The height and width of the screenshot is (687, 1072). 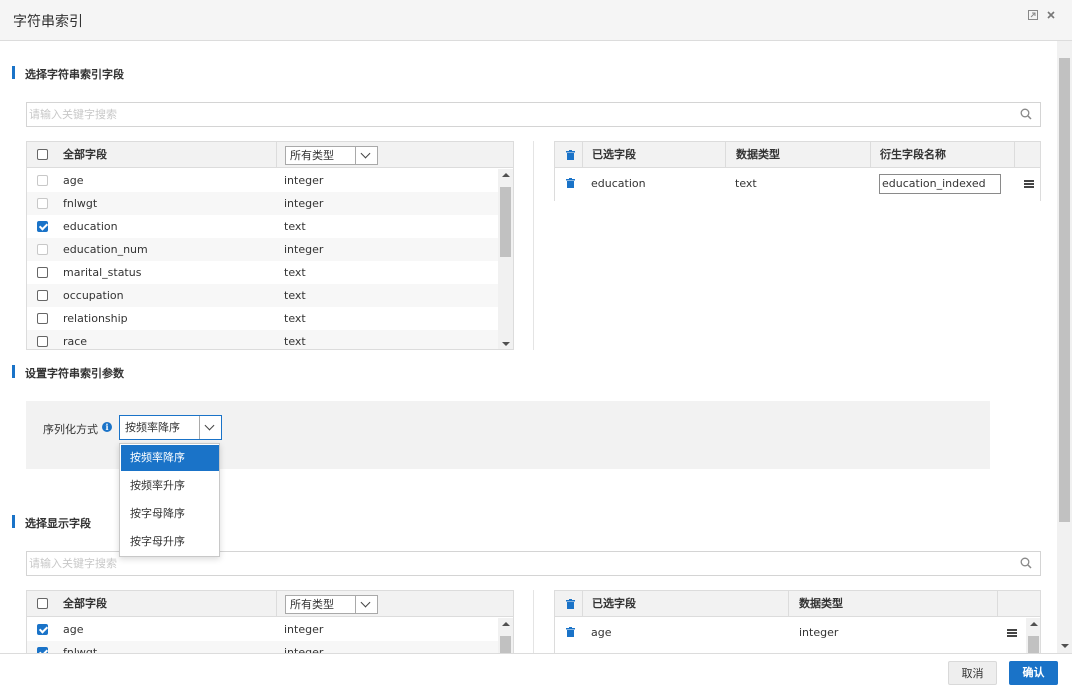 What do you see at coordinates (913, 154) in the screenshot?
I see `header-derived-name: 衍生字段名称` at bounding box center [913, 154].